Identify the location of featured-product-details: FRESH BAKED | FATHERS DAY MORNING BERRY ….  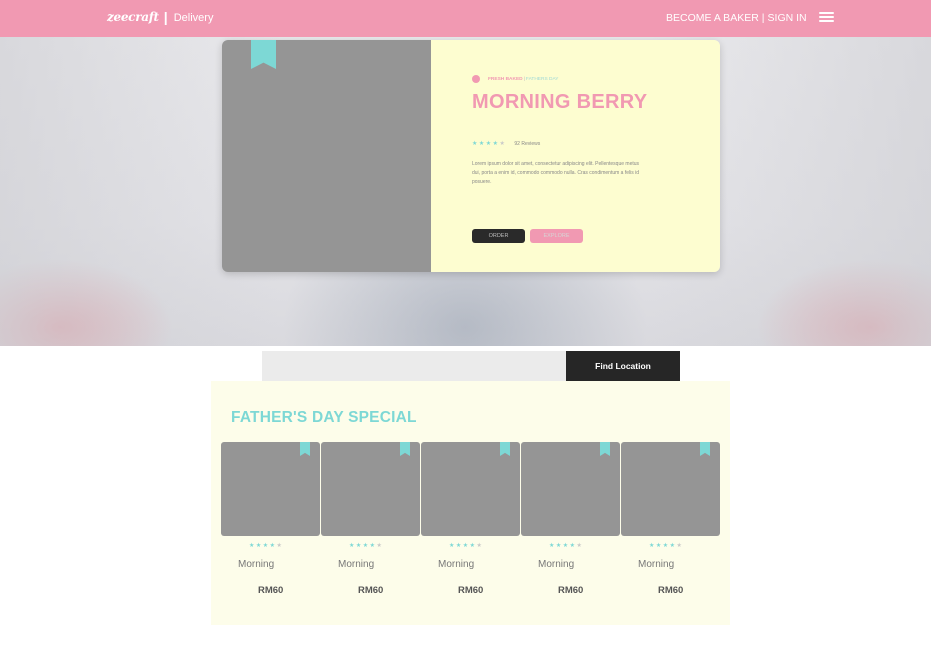
(575, 156).